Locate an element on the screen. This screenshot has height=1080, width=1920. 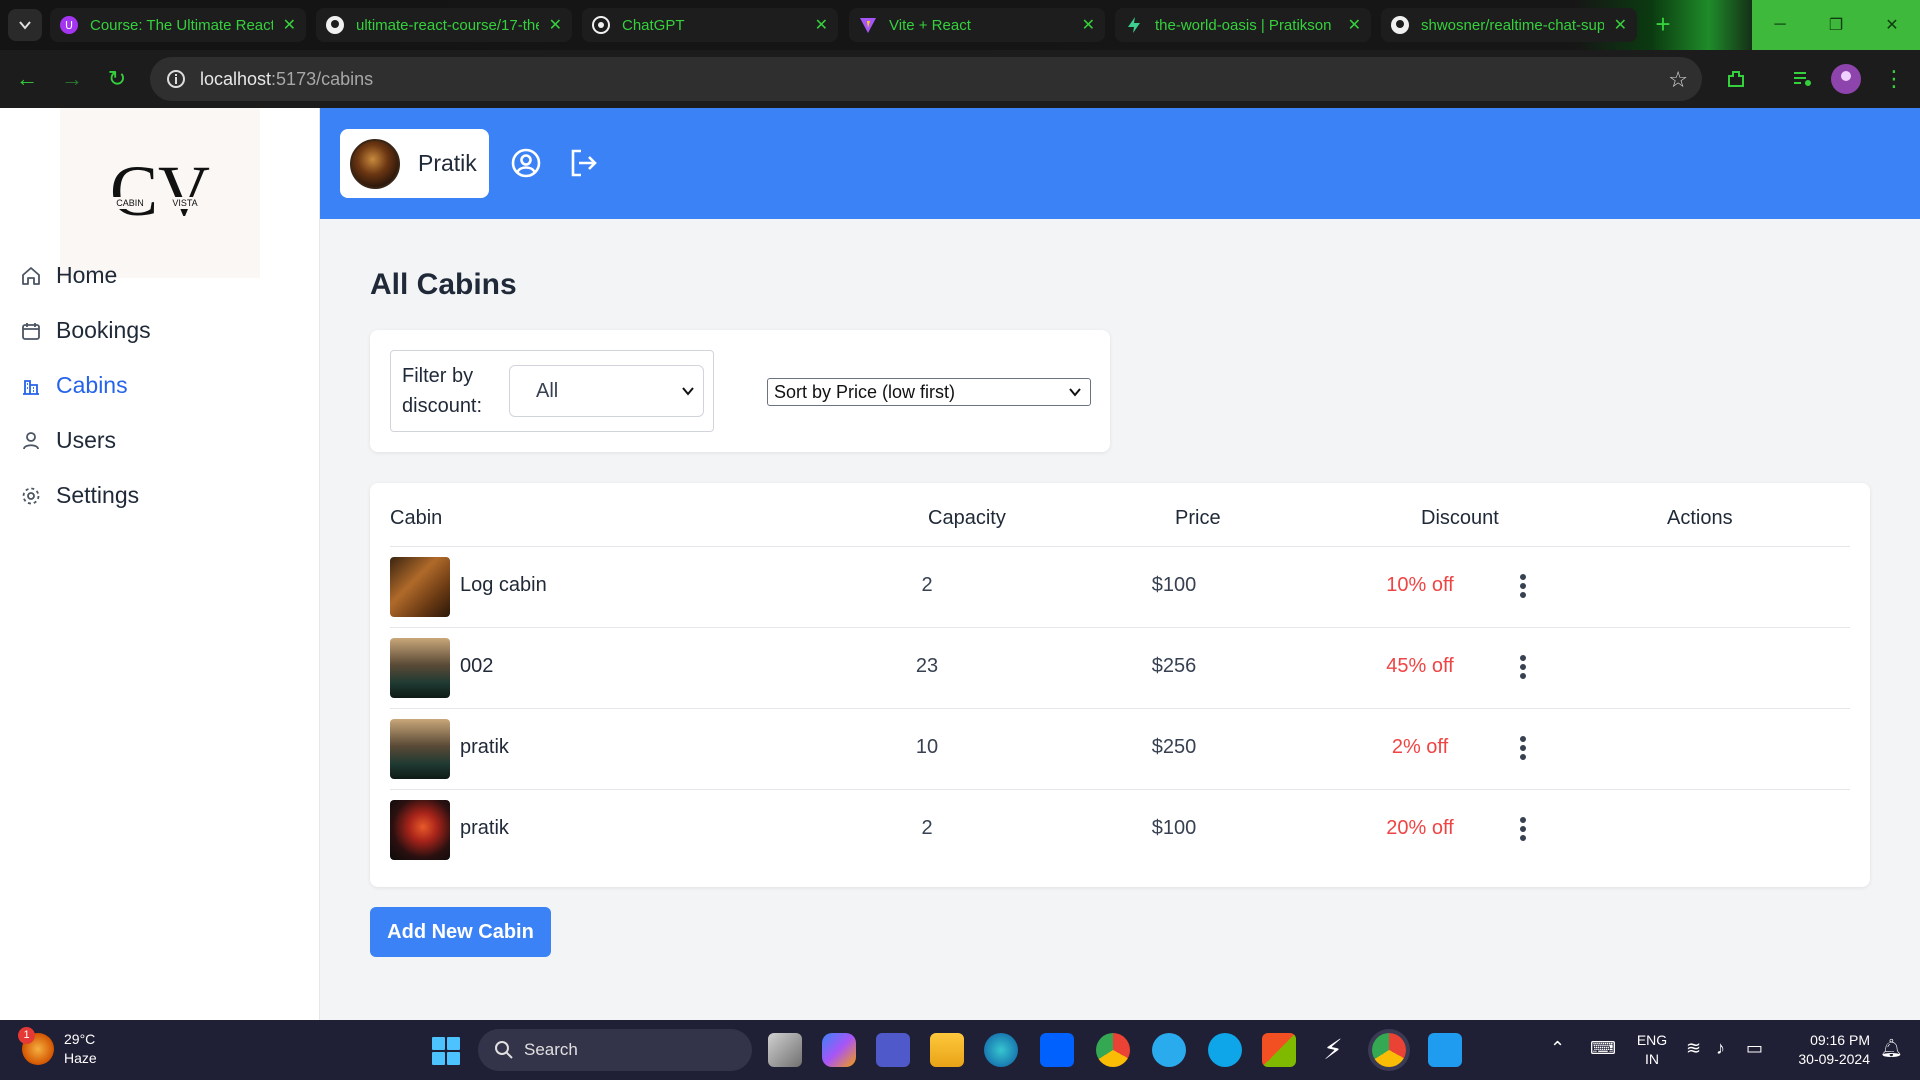
cabin-discount: 2% off is located at coordinates (1420, 747).